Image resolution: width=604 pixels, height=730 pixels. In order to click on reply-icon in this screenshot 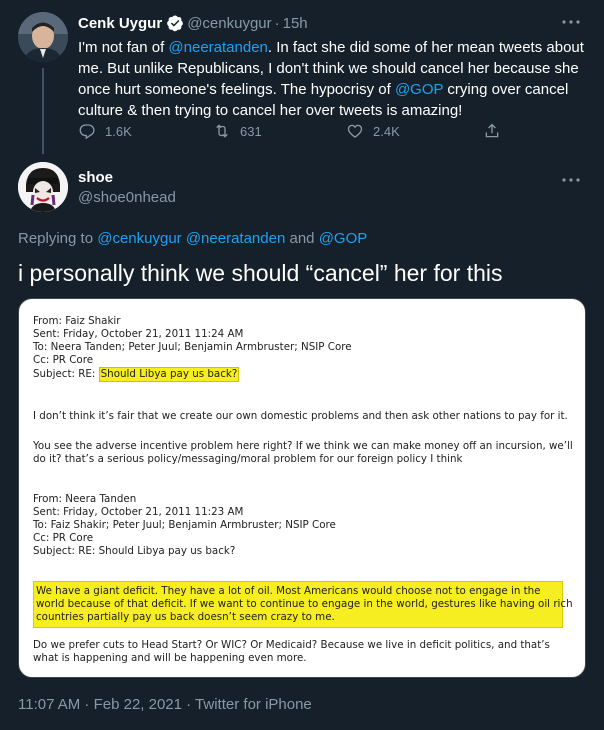, I will do `click(87, 132)`.